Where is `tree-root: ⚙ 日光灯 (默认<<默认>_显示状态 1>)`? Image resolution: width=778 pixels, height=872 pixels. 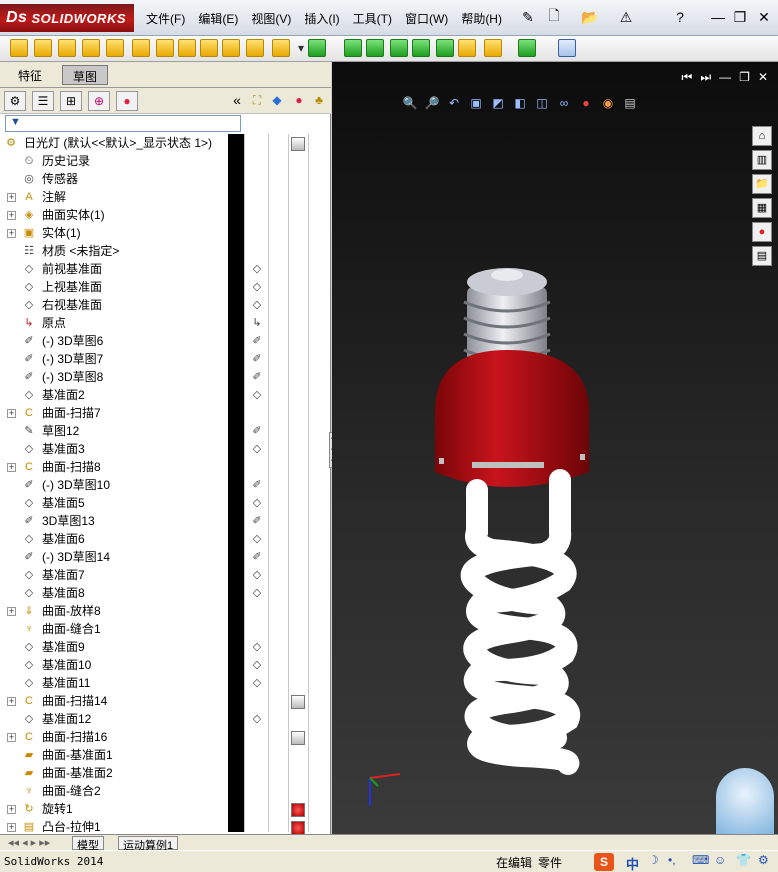
tree-root: ⚙ 日光灯 (默认<<默认>_显示状态 1>) is located at coordinates (114, 143).